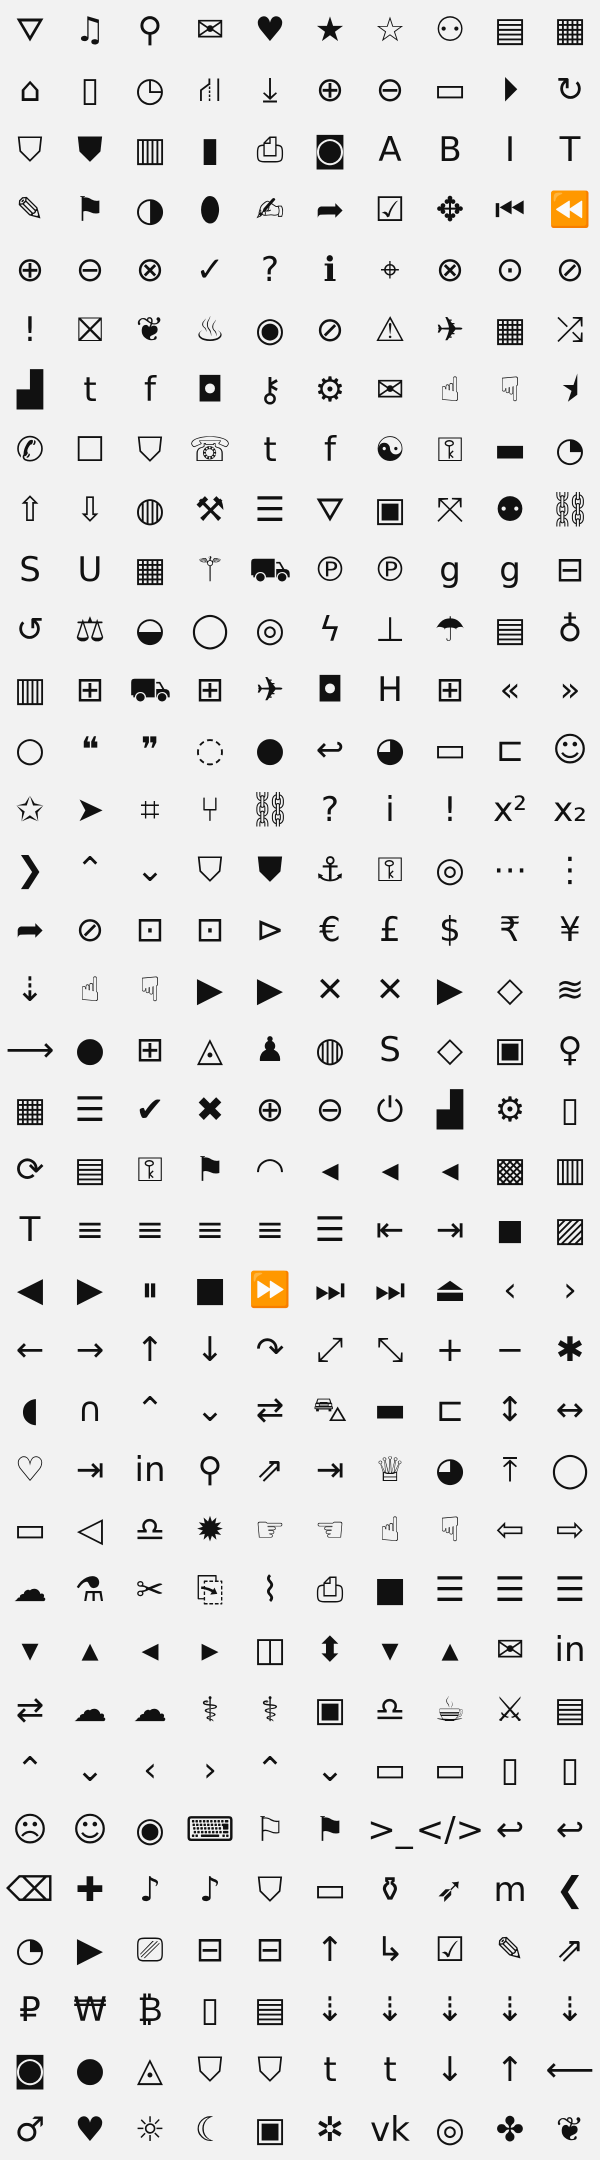 The height and width of the screenshot is (2160, 600). What do you see at coordinates (210, 810) in the screenshot?
I see `code-fork-icon: ⑂` at bounding box center [210, 810].